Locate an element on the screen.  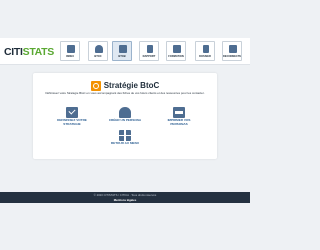
report-icon is located at coordinates (150, 49).